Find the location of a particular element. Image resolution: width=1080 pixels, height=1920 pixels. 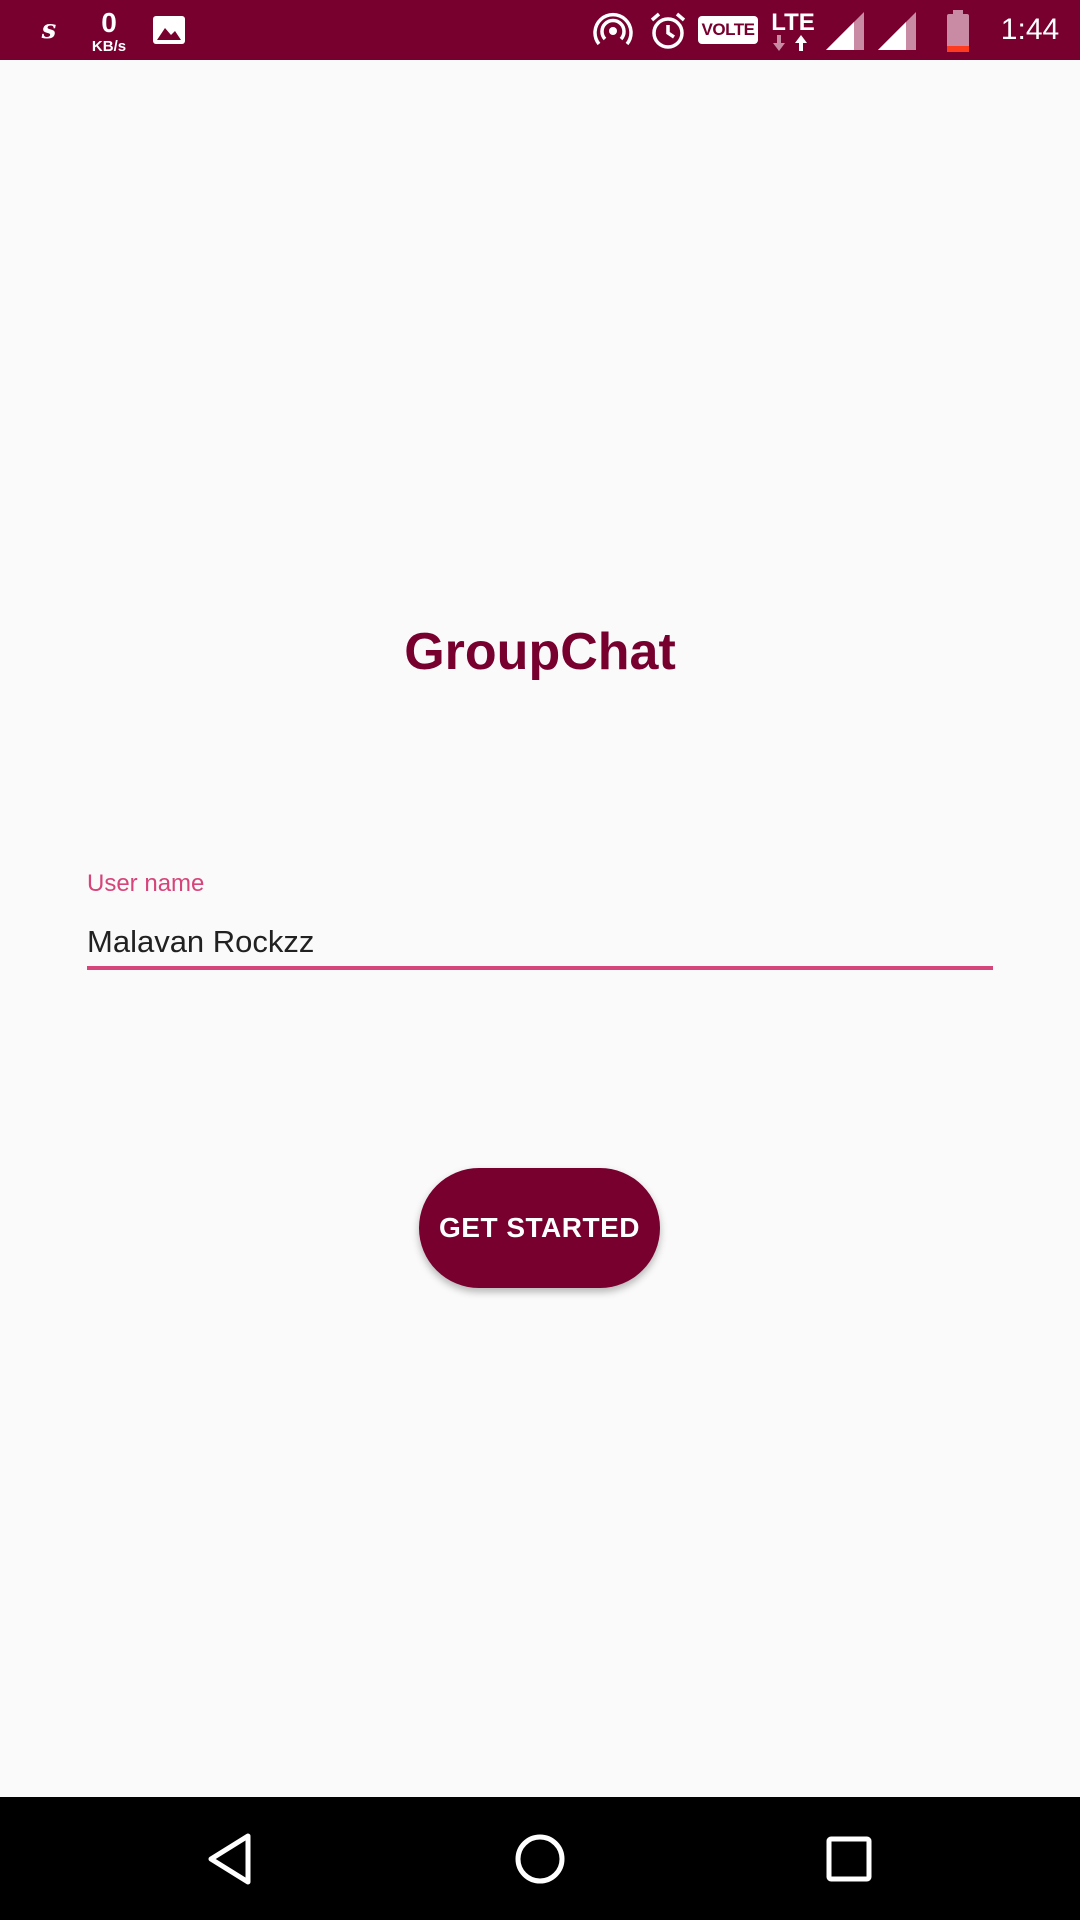

network-speed-value: 0 is located at coordinates (109, 22).